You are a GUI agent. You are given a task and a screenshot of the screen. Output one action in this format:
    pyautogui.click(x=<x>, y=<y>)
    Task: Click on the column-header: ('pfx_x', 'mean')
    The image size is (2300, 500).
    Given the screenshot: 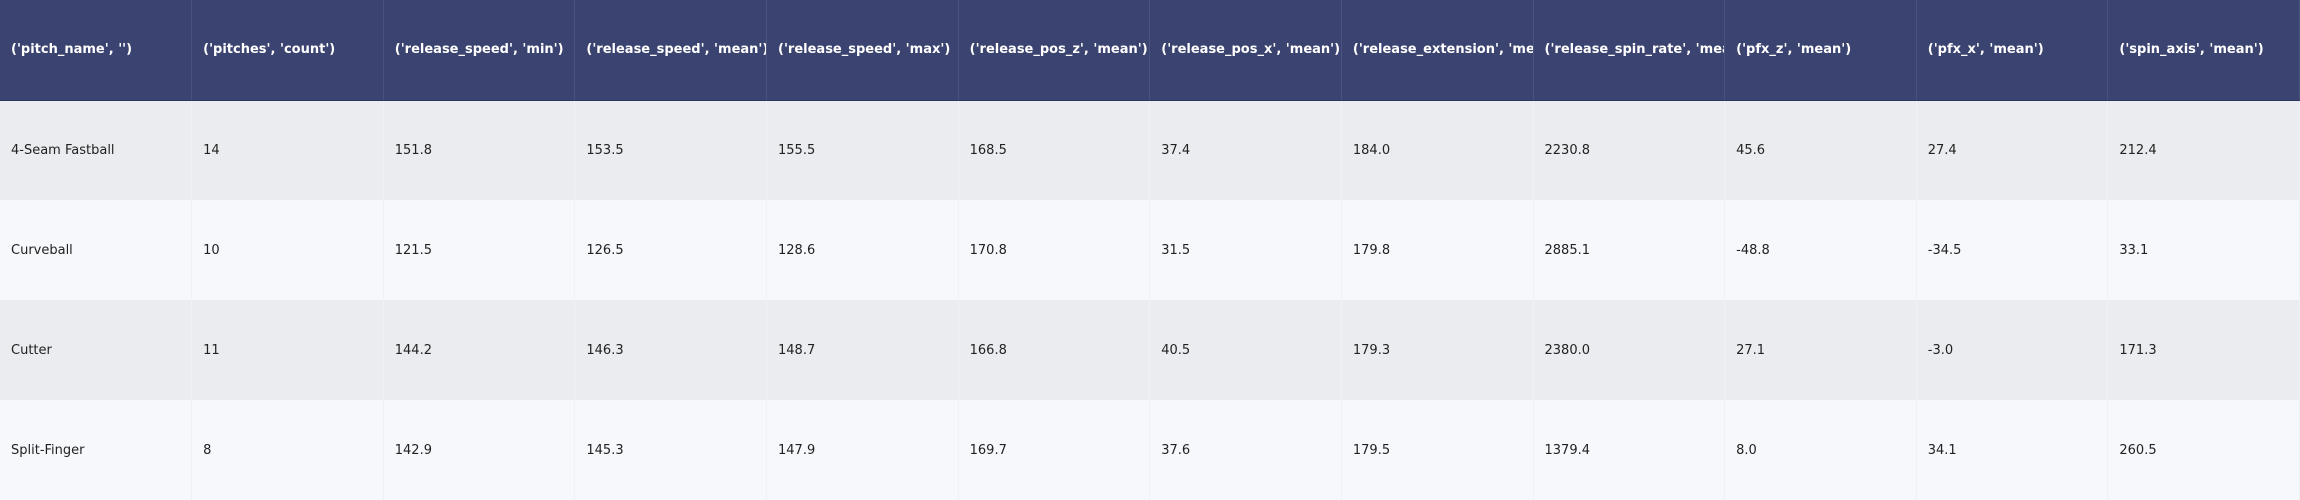 What is the action you would take?
    pyautogui.click(x=2012, y=50)
    